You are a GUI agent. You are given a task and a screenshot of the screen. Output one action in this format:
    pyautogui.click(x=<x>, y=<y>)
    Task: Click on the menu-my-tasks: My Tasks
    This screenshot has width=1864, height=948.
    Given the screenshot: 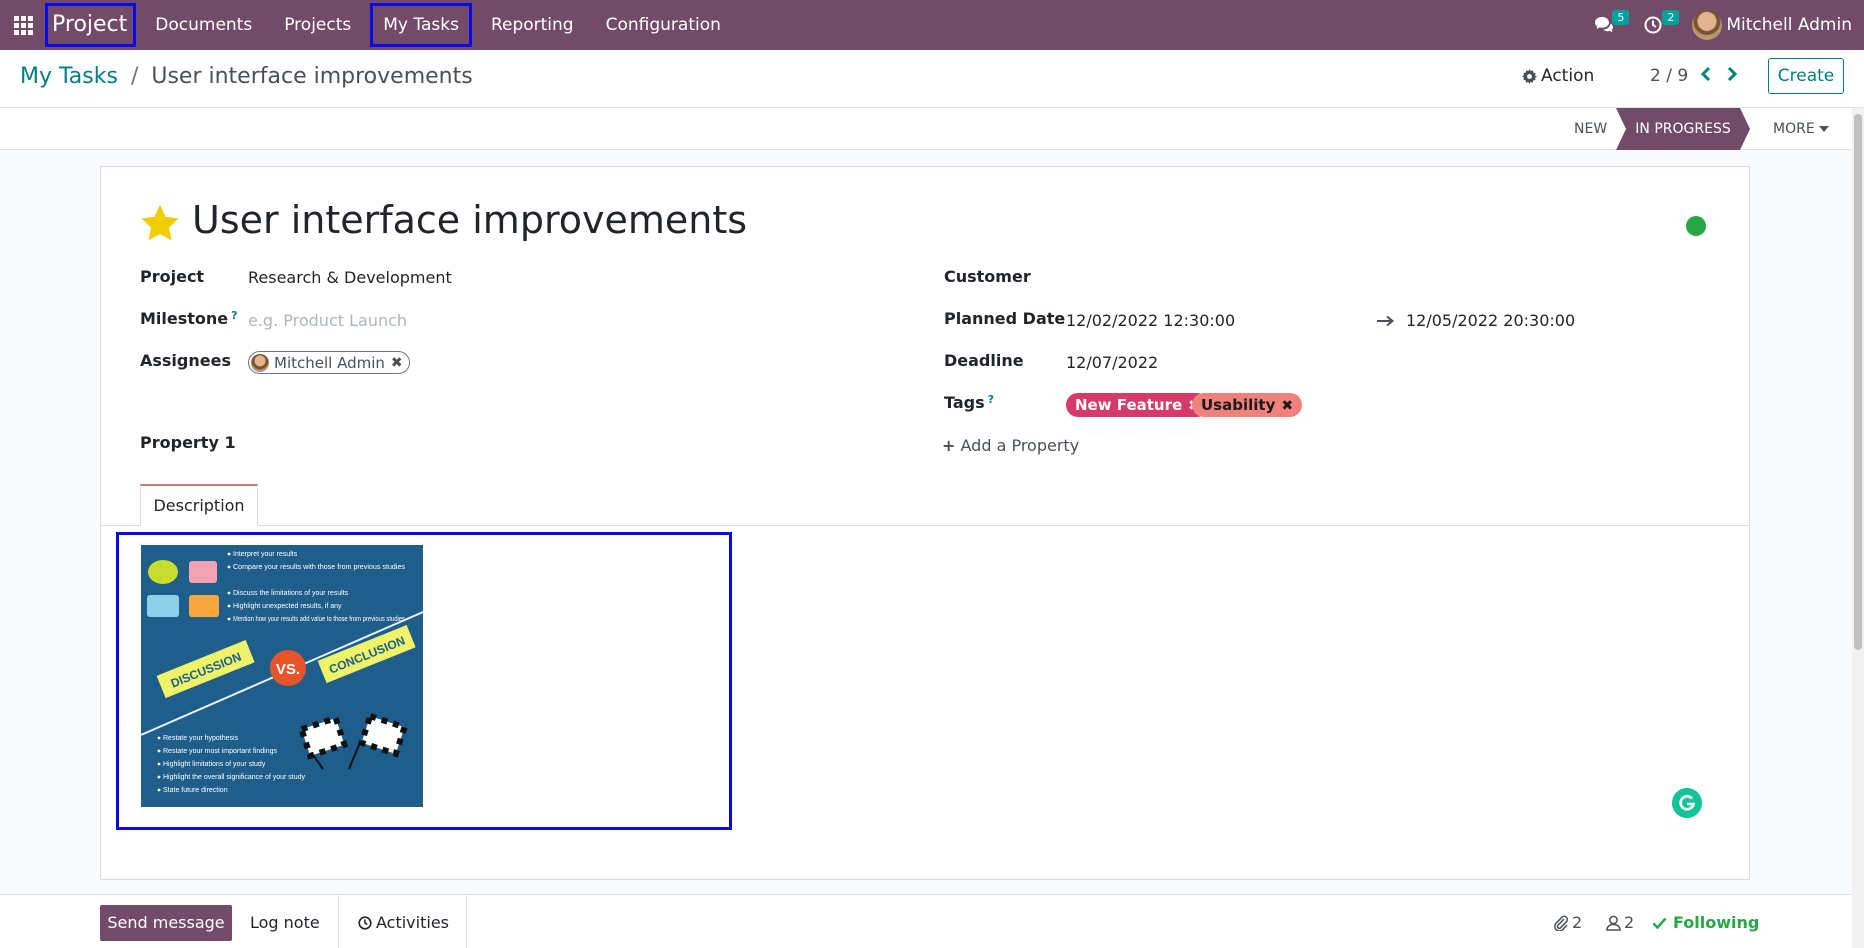 What is the action you would take?
    pyautogui.click(x=421, y=25)
    